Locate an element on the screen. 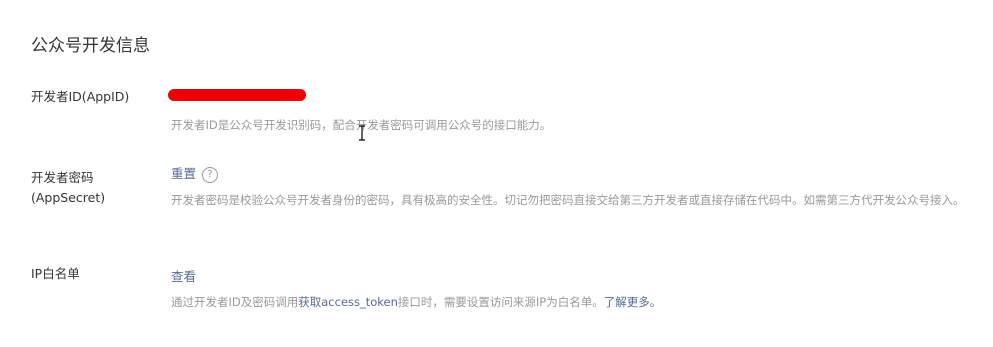 Image resolution: width=993 pixels, height=347 pixels. appsecret-label-line1: 开发者密码 is located at coordinates (62, 177).